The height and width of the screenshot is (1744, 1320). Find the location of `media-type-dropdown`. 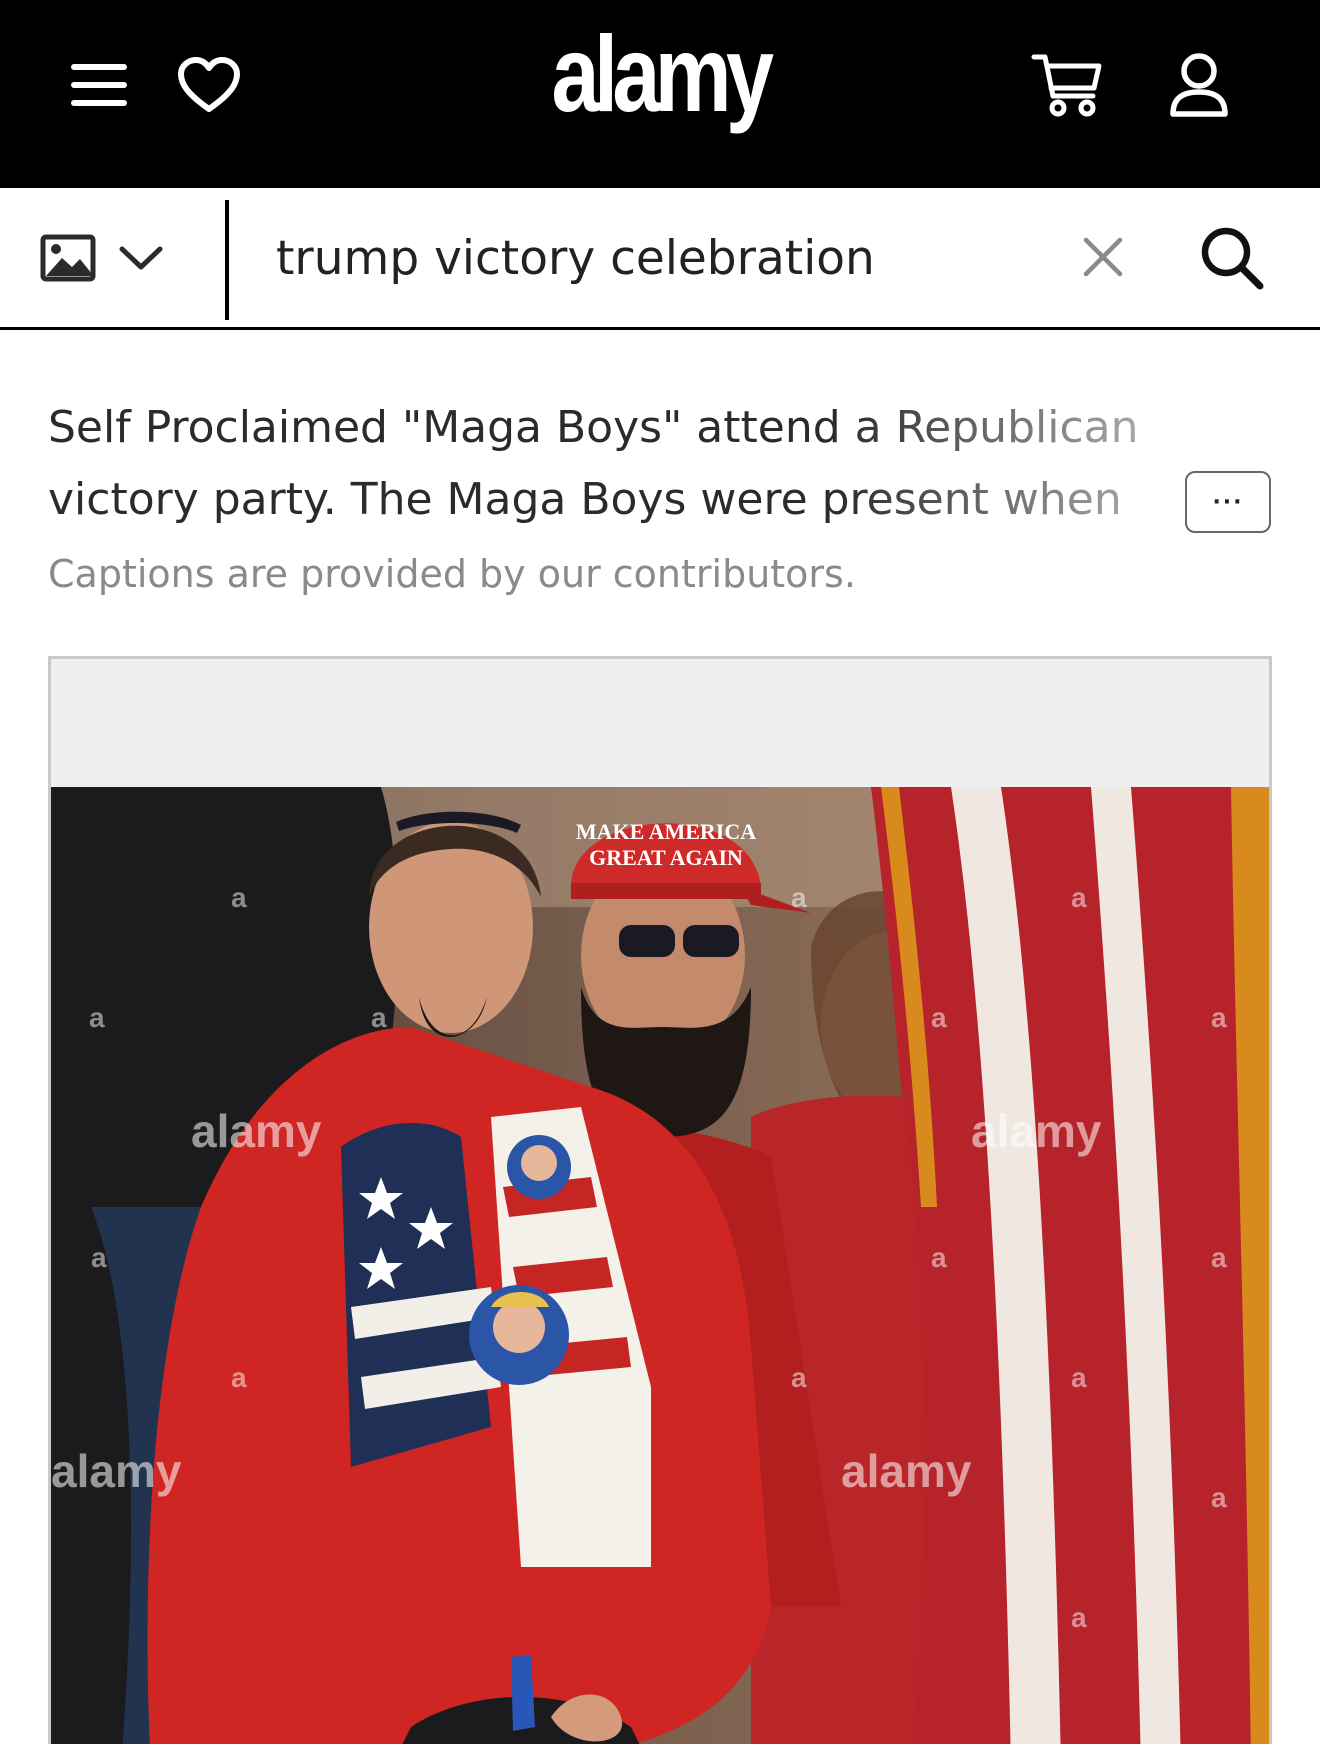

media-type-dropdown is located at coordinates (115, 260).